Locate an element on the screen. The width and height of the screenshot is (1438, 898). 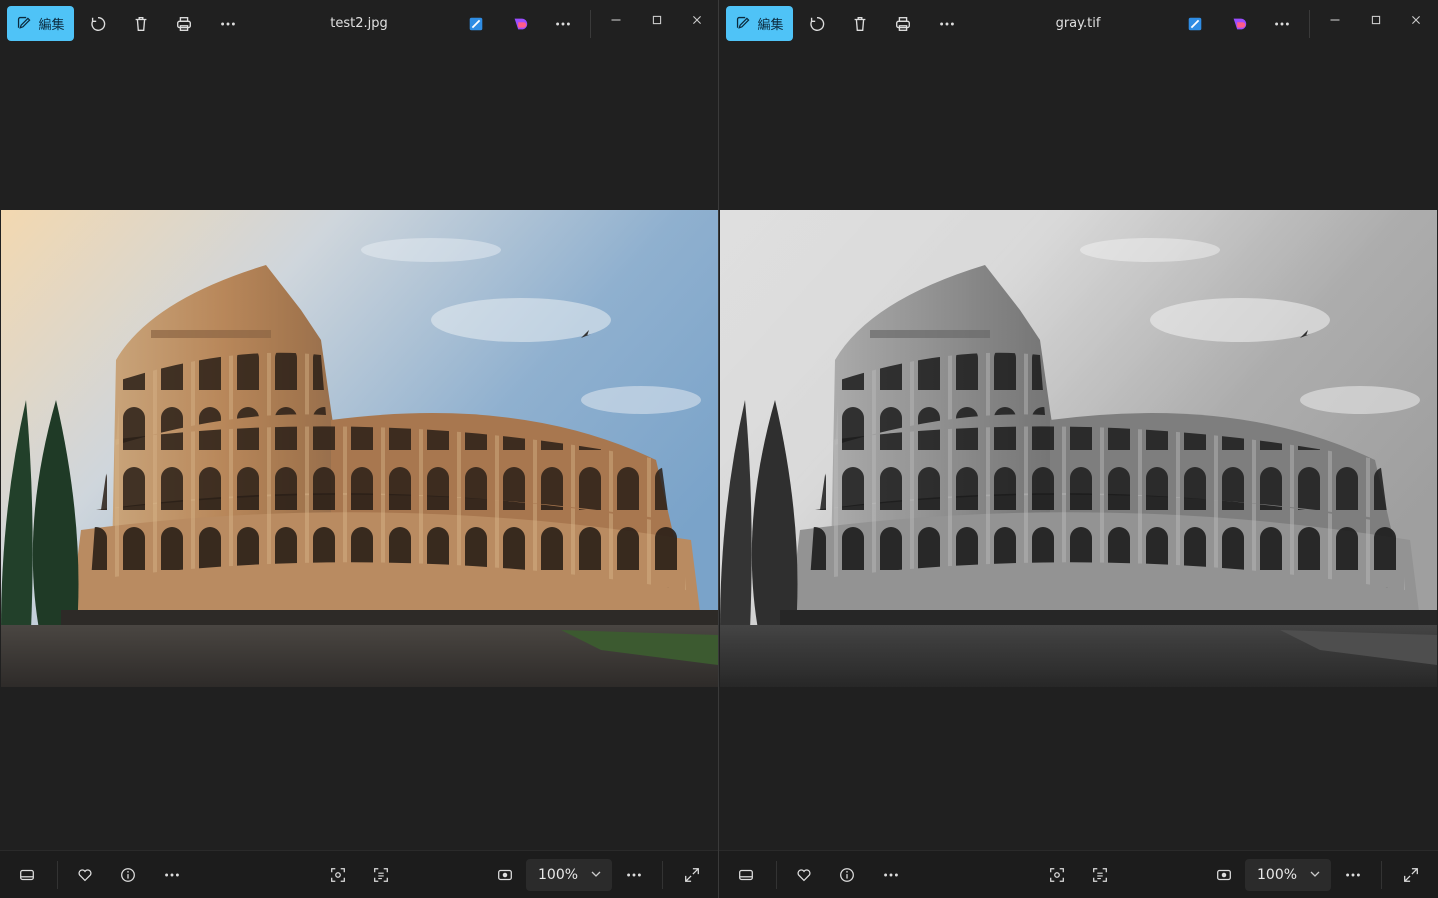
file-title: test2.jpg is located at coordinates (359, 23).